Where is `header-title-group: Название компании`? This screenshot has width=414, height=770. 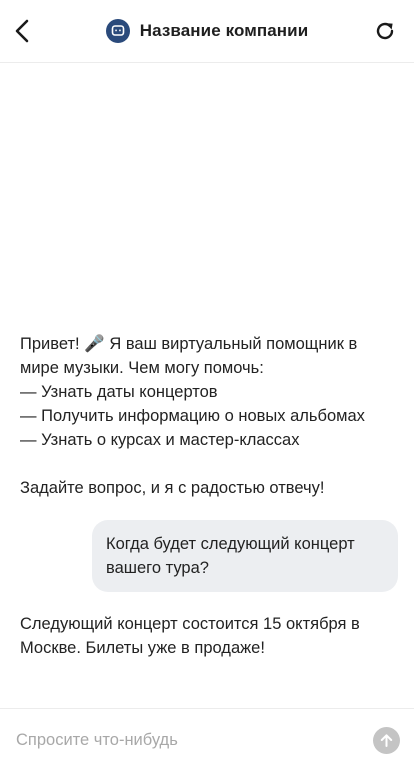 header-title-group: Название компании is located at coordinates (207, 31).